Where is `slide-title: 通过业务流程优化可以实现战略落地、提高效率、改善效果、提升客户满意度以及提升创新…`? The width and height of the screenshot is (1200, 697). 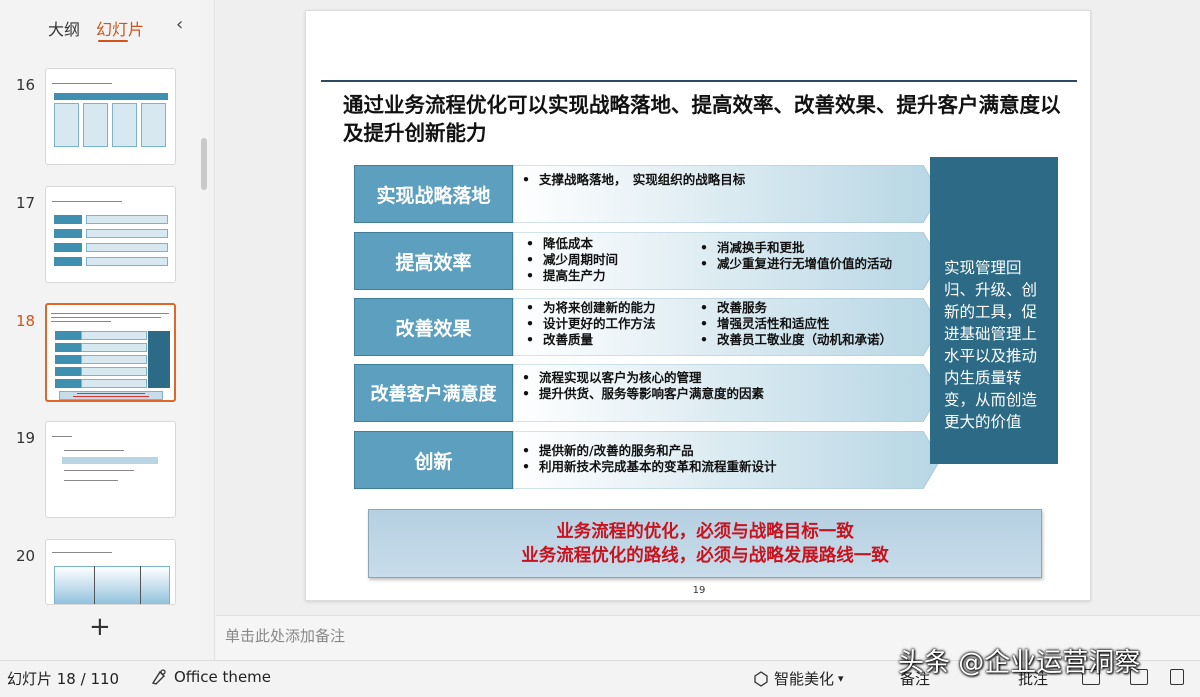
slide-title: 通过业务流程优化可以实现战略落地、提高效率、改善效果、提升客户满意度以及提升创新… is located at coordinates (703, 119).